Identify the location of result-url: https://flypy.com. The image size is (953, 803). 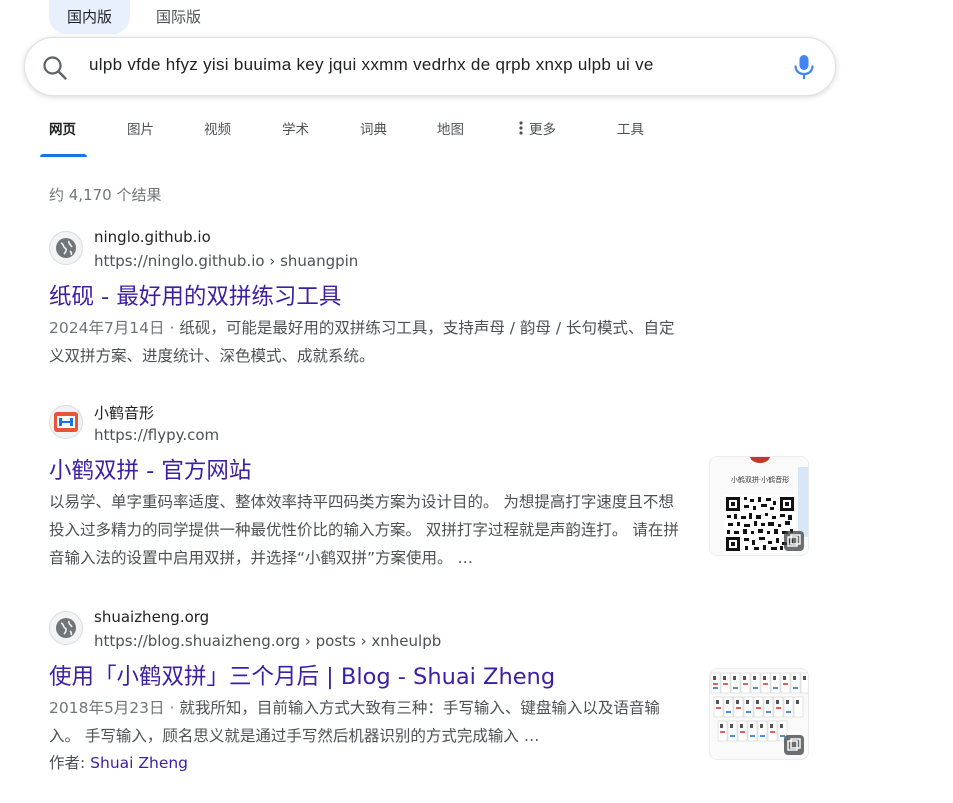
(157, 435).